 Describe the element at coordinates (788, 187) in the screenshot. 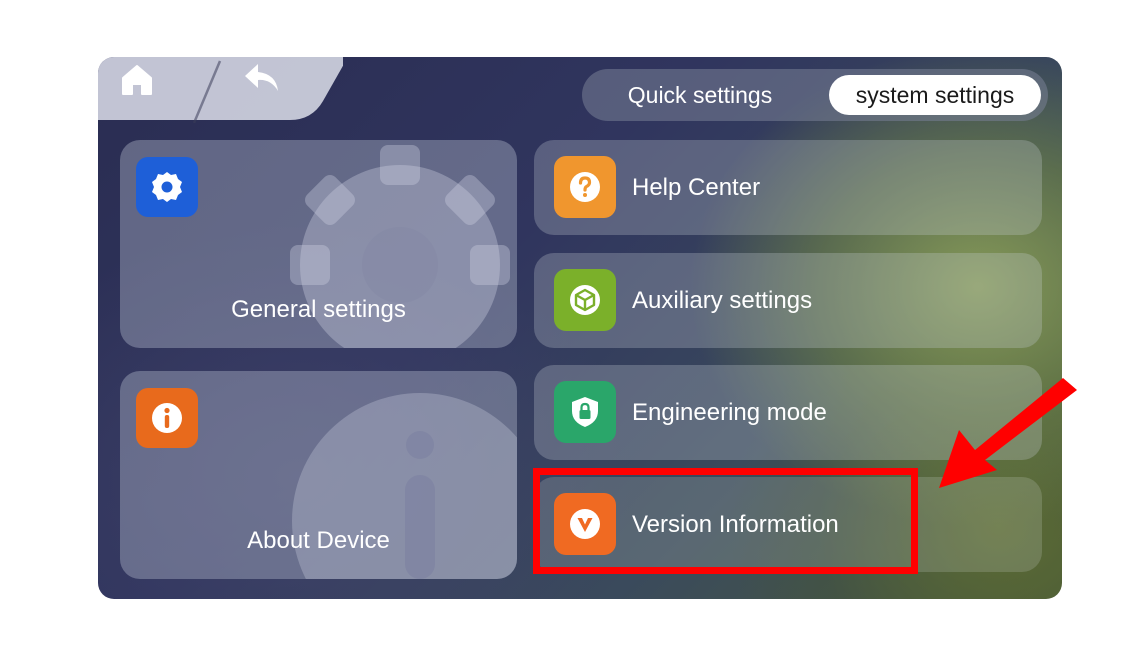

I see `help-center-item: Help Center` at that location.